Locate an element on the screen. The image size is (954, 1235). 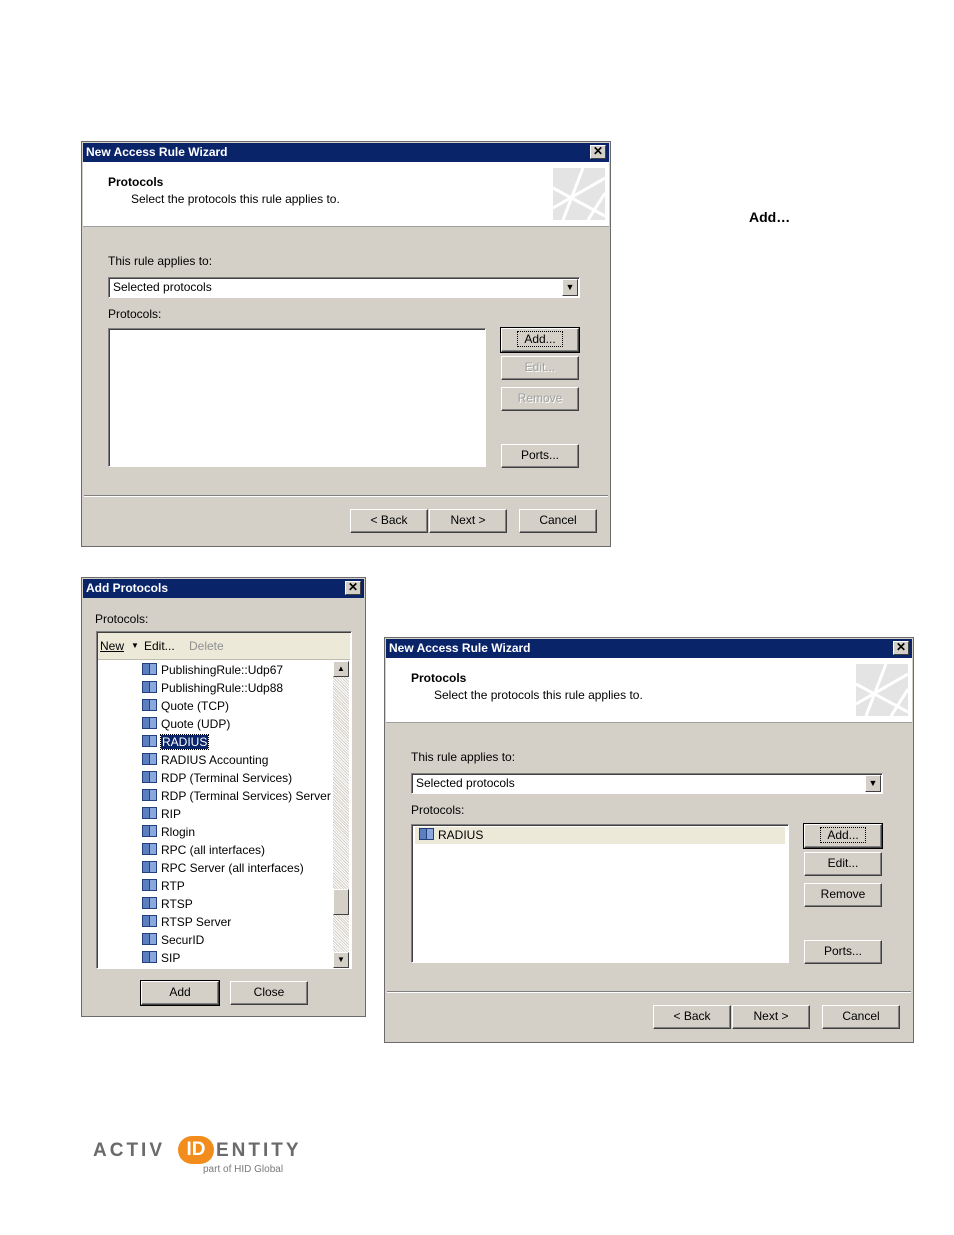
add-protocols-titlebar: Add Protocols ✕ is located at coordinates (223, 588).